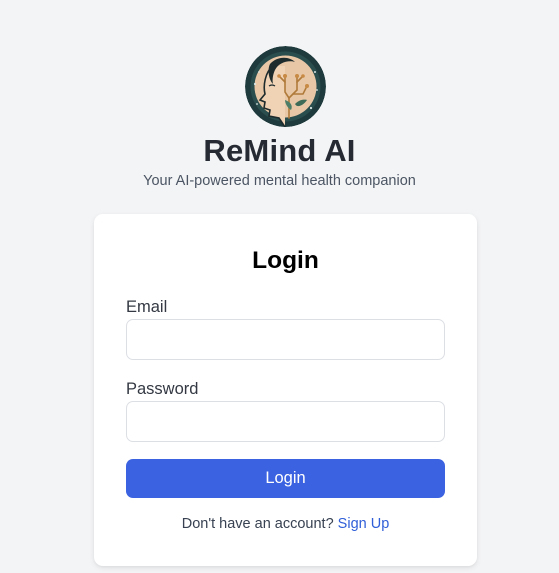 The image size is (559, 573). I want to click on head-circuit-logo-icon, so click(285, 86).